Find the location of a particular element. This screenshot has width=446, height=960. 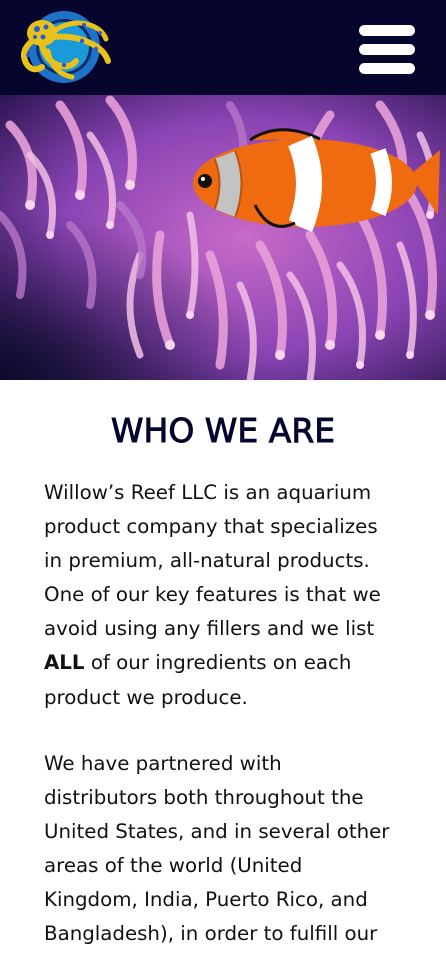

menu-button is located at coordinates (387, 49).